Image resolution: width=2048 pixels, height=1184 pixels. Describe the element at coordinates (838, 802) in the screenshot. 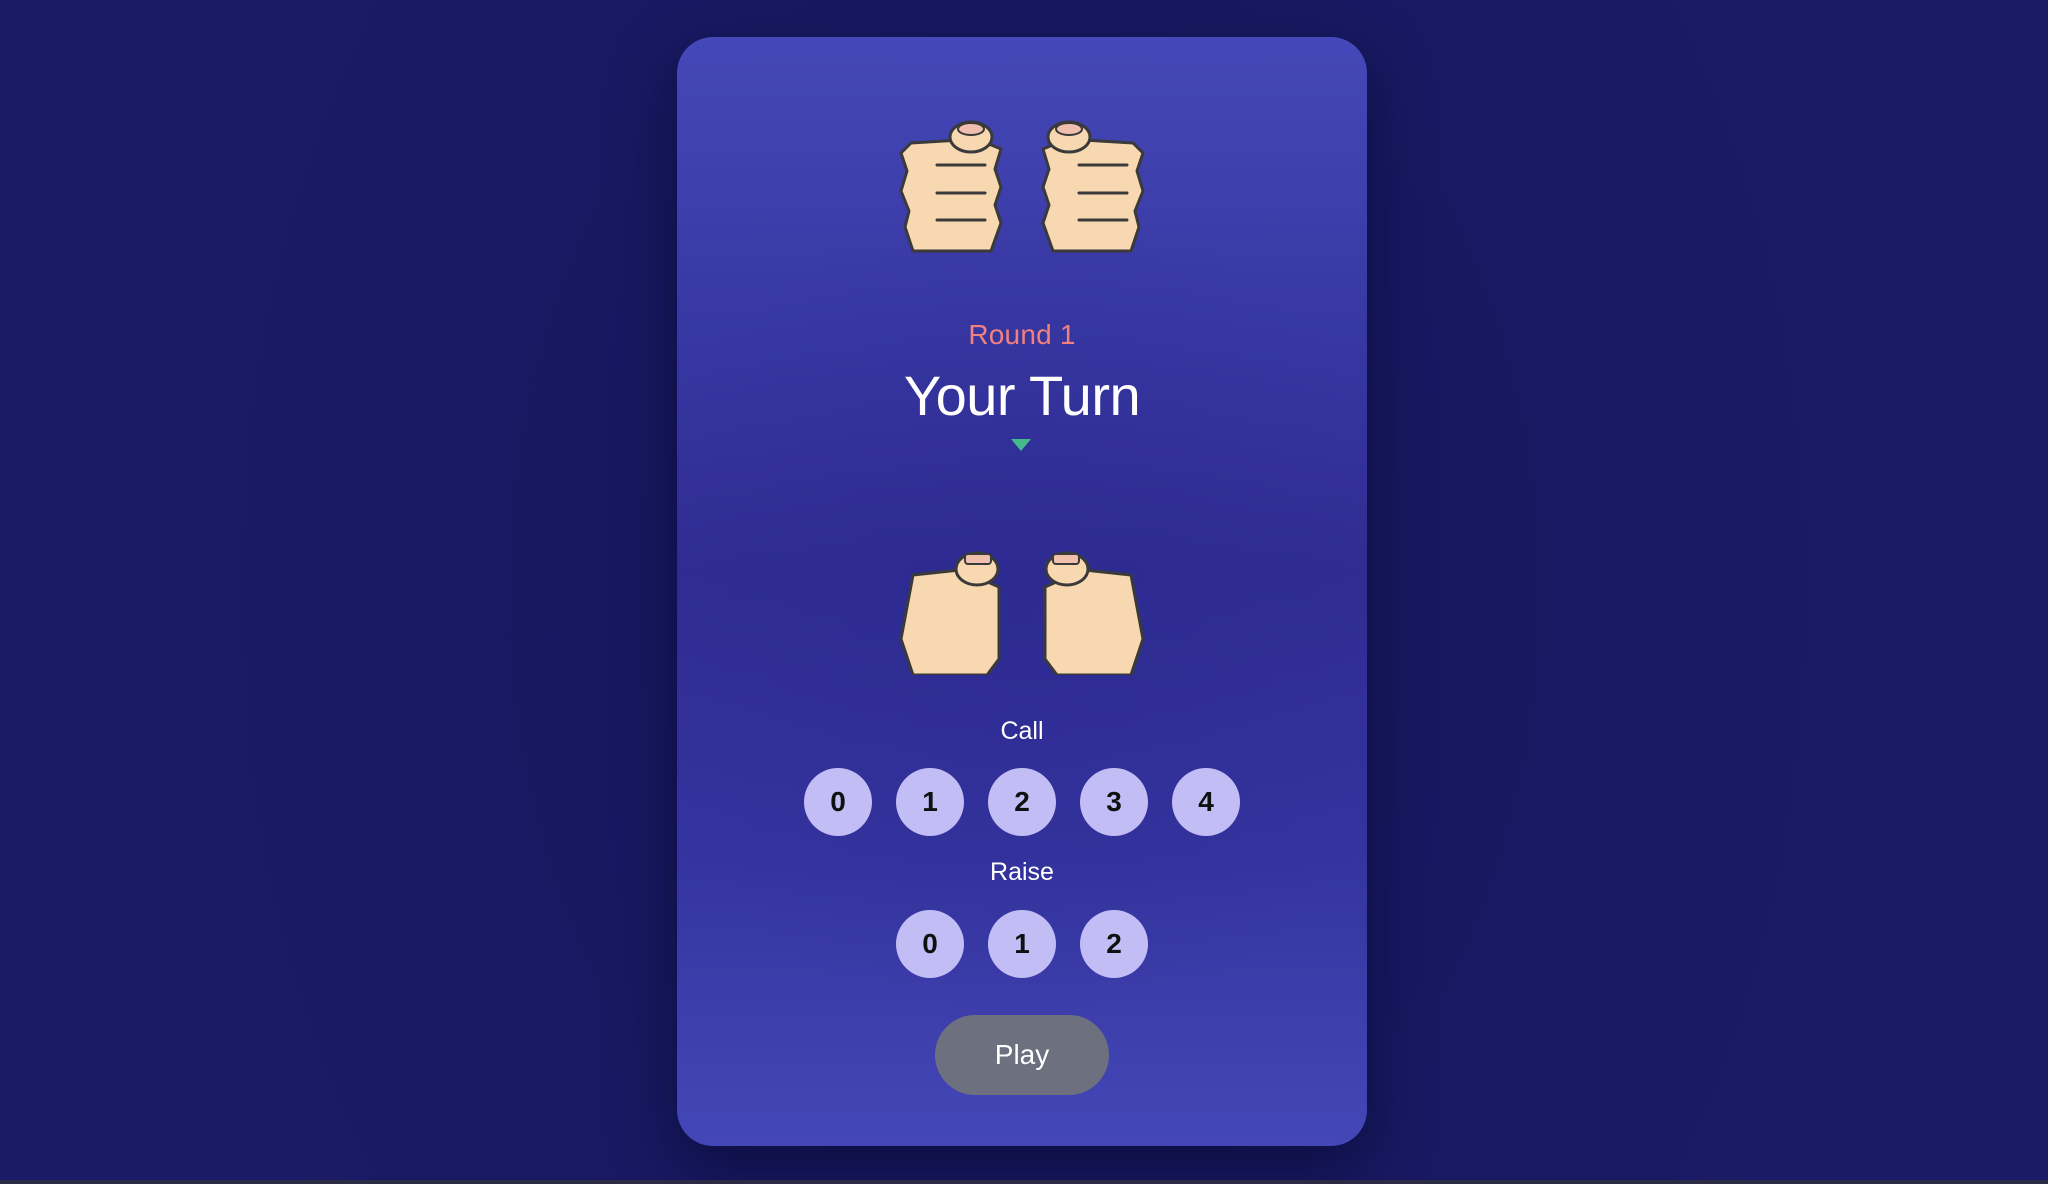

I see `call-option-button: 0` at that location.